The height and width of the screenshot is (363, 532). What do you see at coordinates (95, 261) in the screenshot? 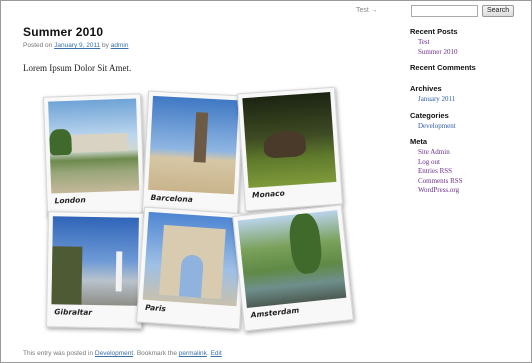
I see `photo-gibraltar-image` at bounding box center [95, 261].